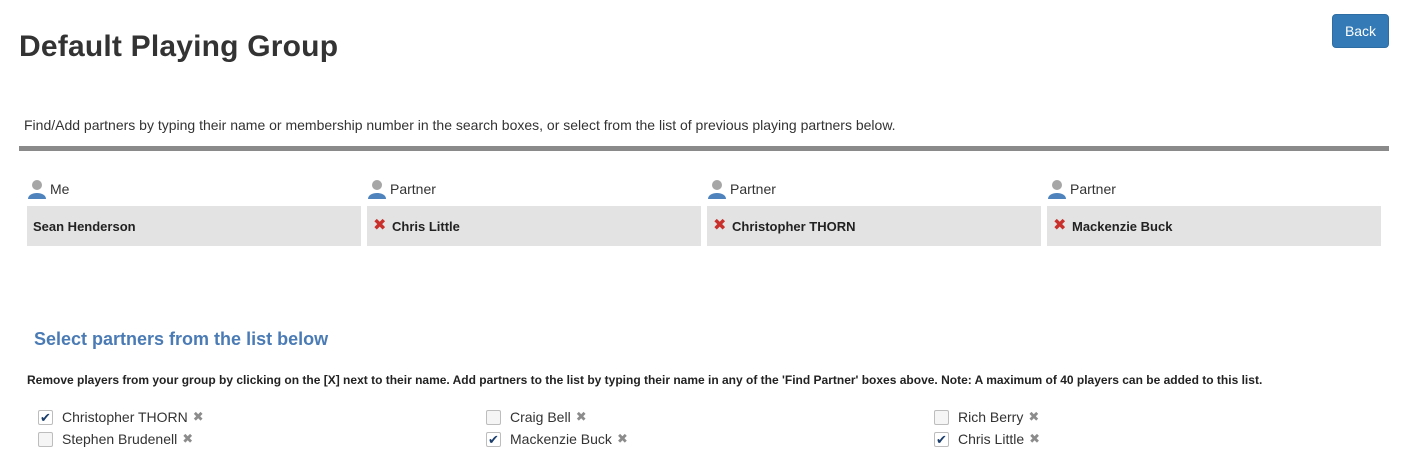 This screenshot has height=449, width=1401. I want to click on partner-name: Stephen Brudenell, so click(120, 439).